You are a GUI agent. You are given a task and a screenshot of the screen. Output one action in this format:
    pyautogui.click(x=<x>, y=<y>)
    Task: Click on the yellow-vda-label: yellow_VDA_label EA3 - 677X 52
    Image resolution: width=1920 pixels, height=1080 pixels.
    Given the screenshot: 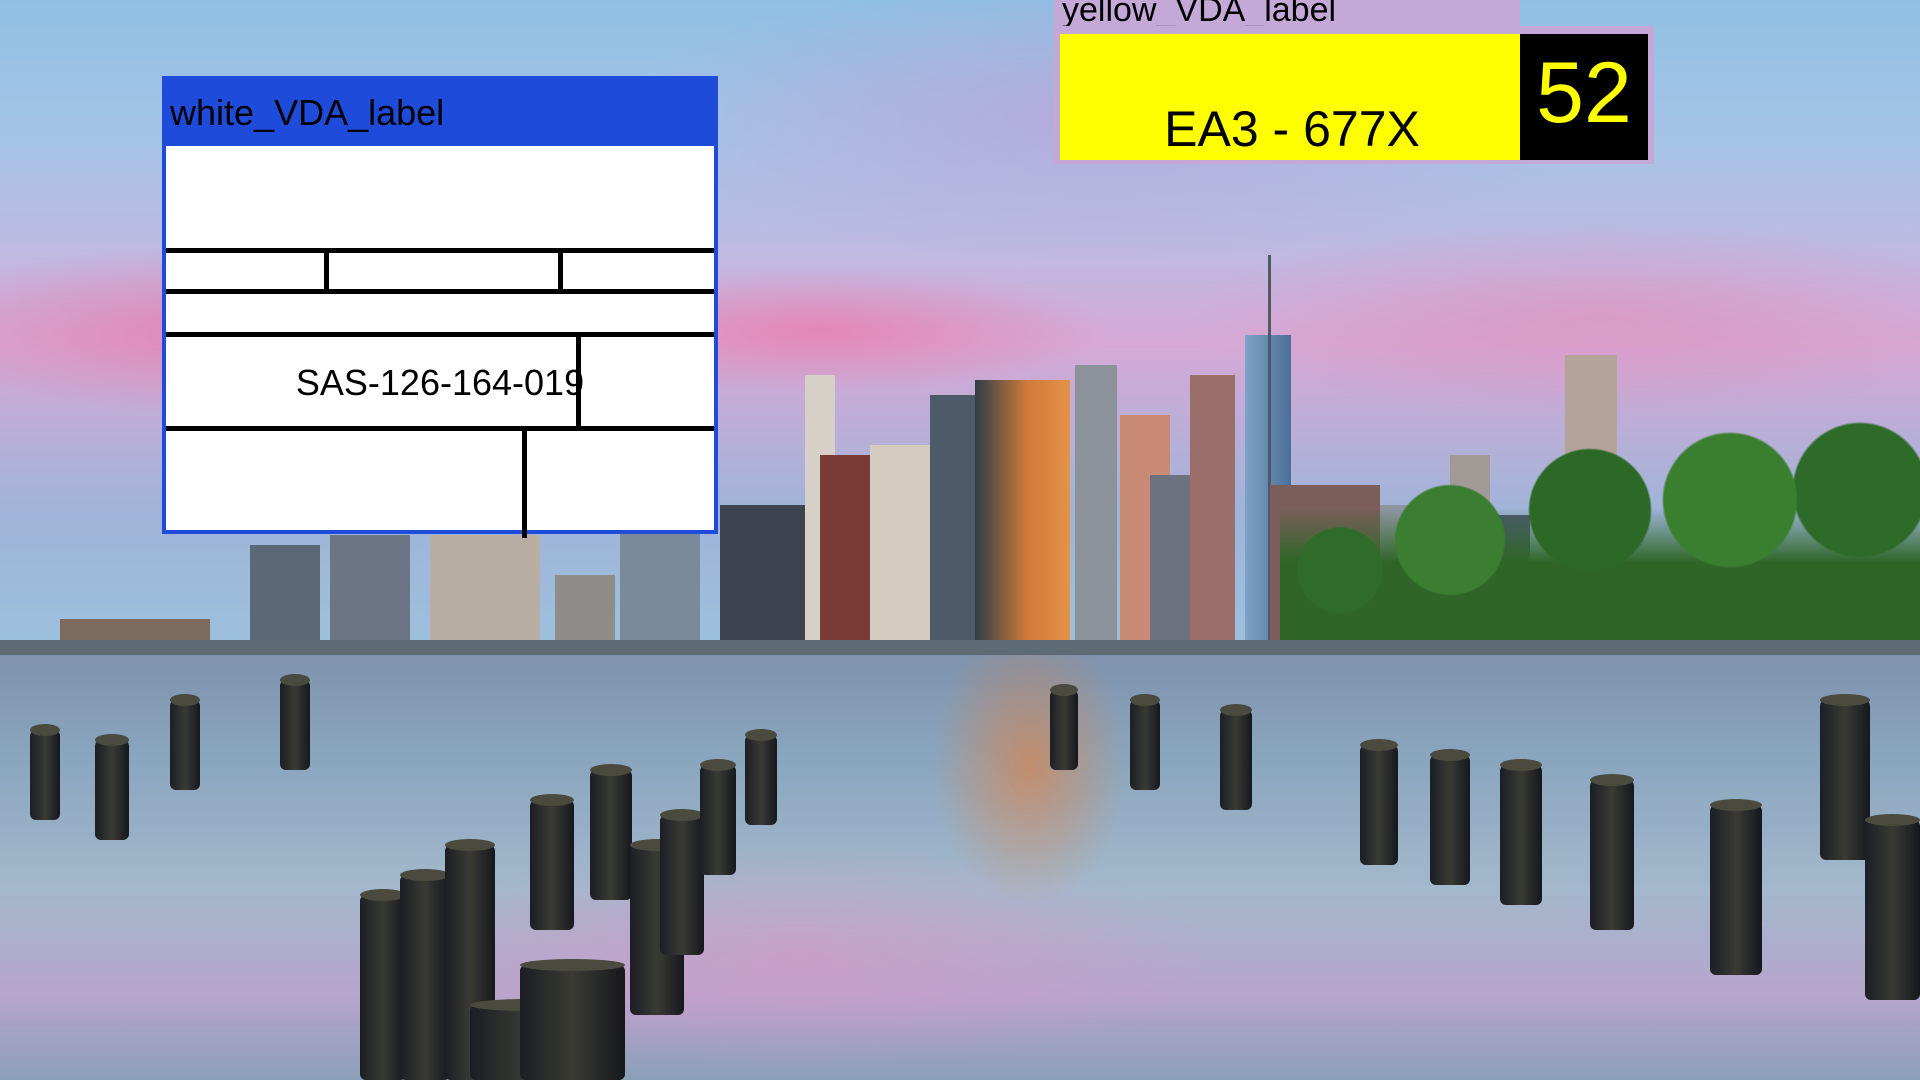 What is the action you would take?
    pyautogui.click(x=1354, y=82)
    